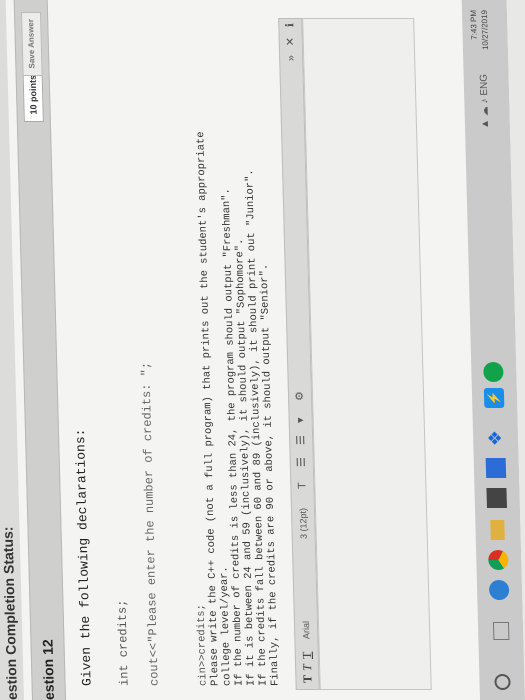 This screenshot has width=525, height=700. What do you see at coordinates (497, 530) in the screenshot?
I see `file-explorer-icon` at bounding box center [497, 530].